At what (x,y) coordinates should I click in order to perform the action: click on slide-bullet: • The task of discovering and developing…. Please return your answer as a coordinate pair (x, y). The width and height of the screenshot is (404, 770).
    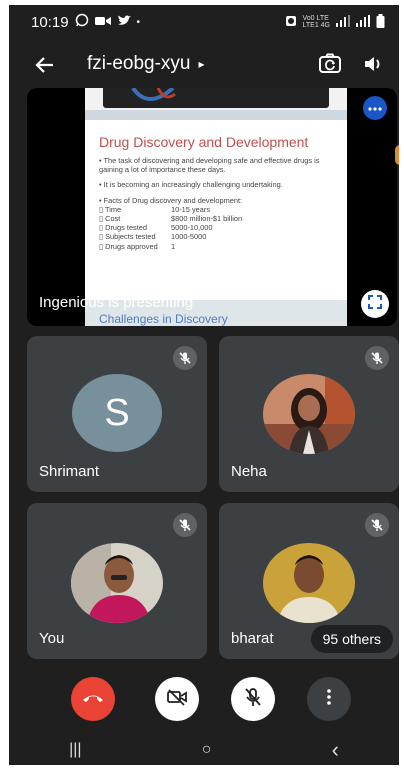
    Looking at the image, I should click on (209, 165).